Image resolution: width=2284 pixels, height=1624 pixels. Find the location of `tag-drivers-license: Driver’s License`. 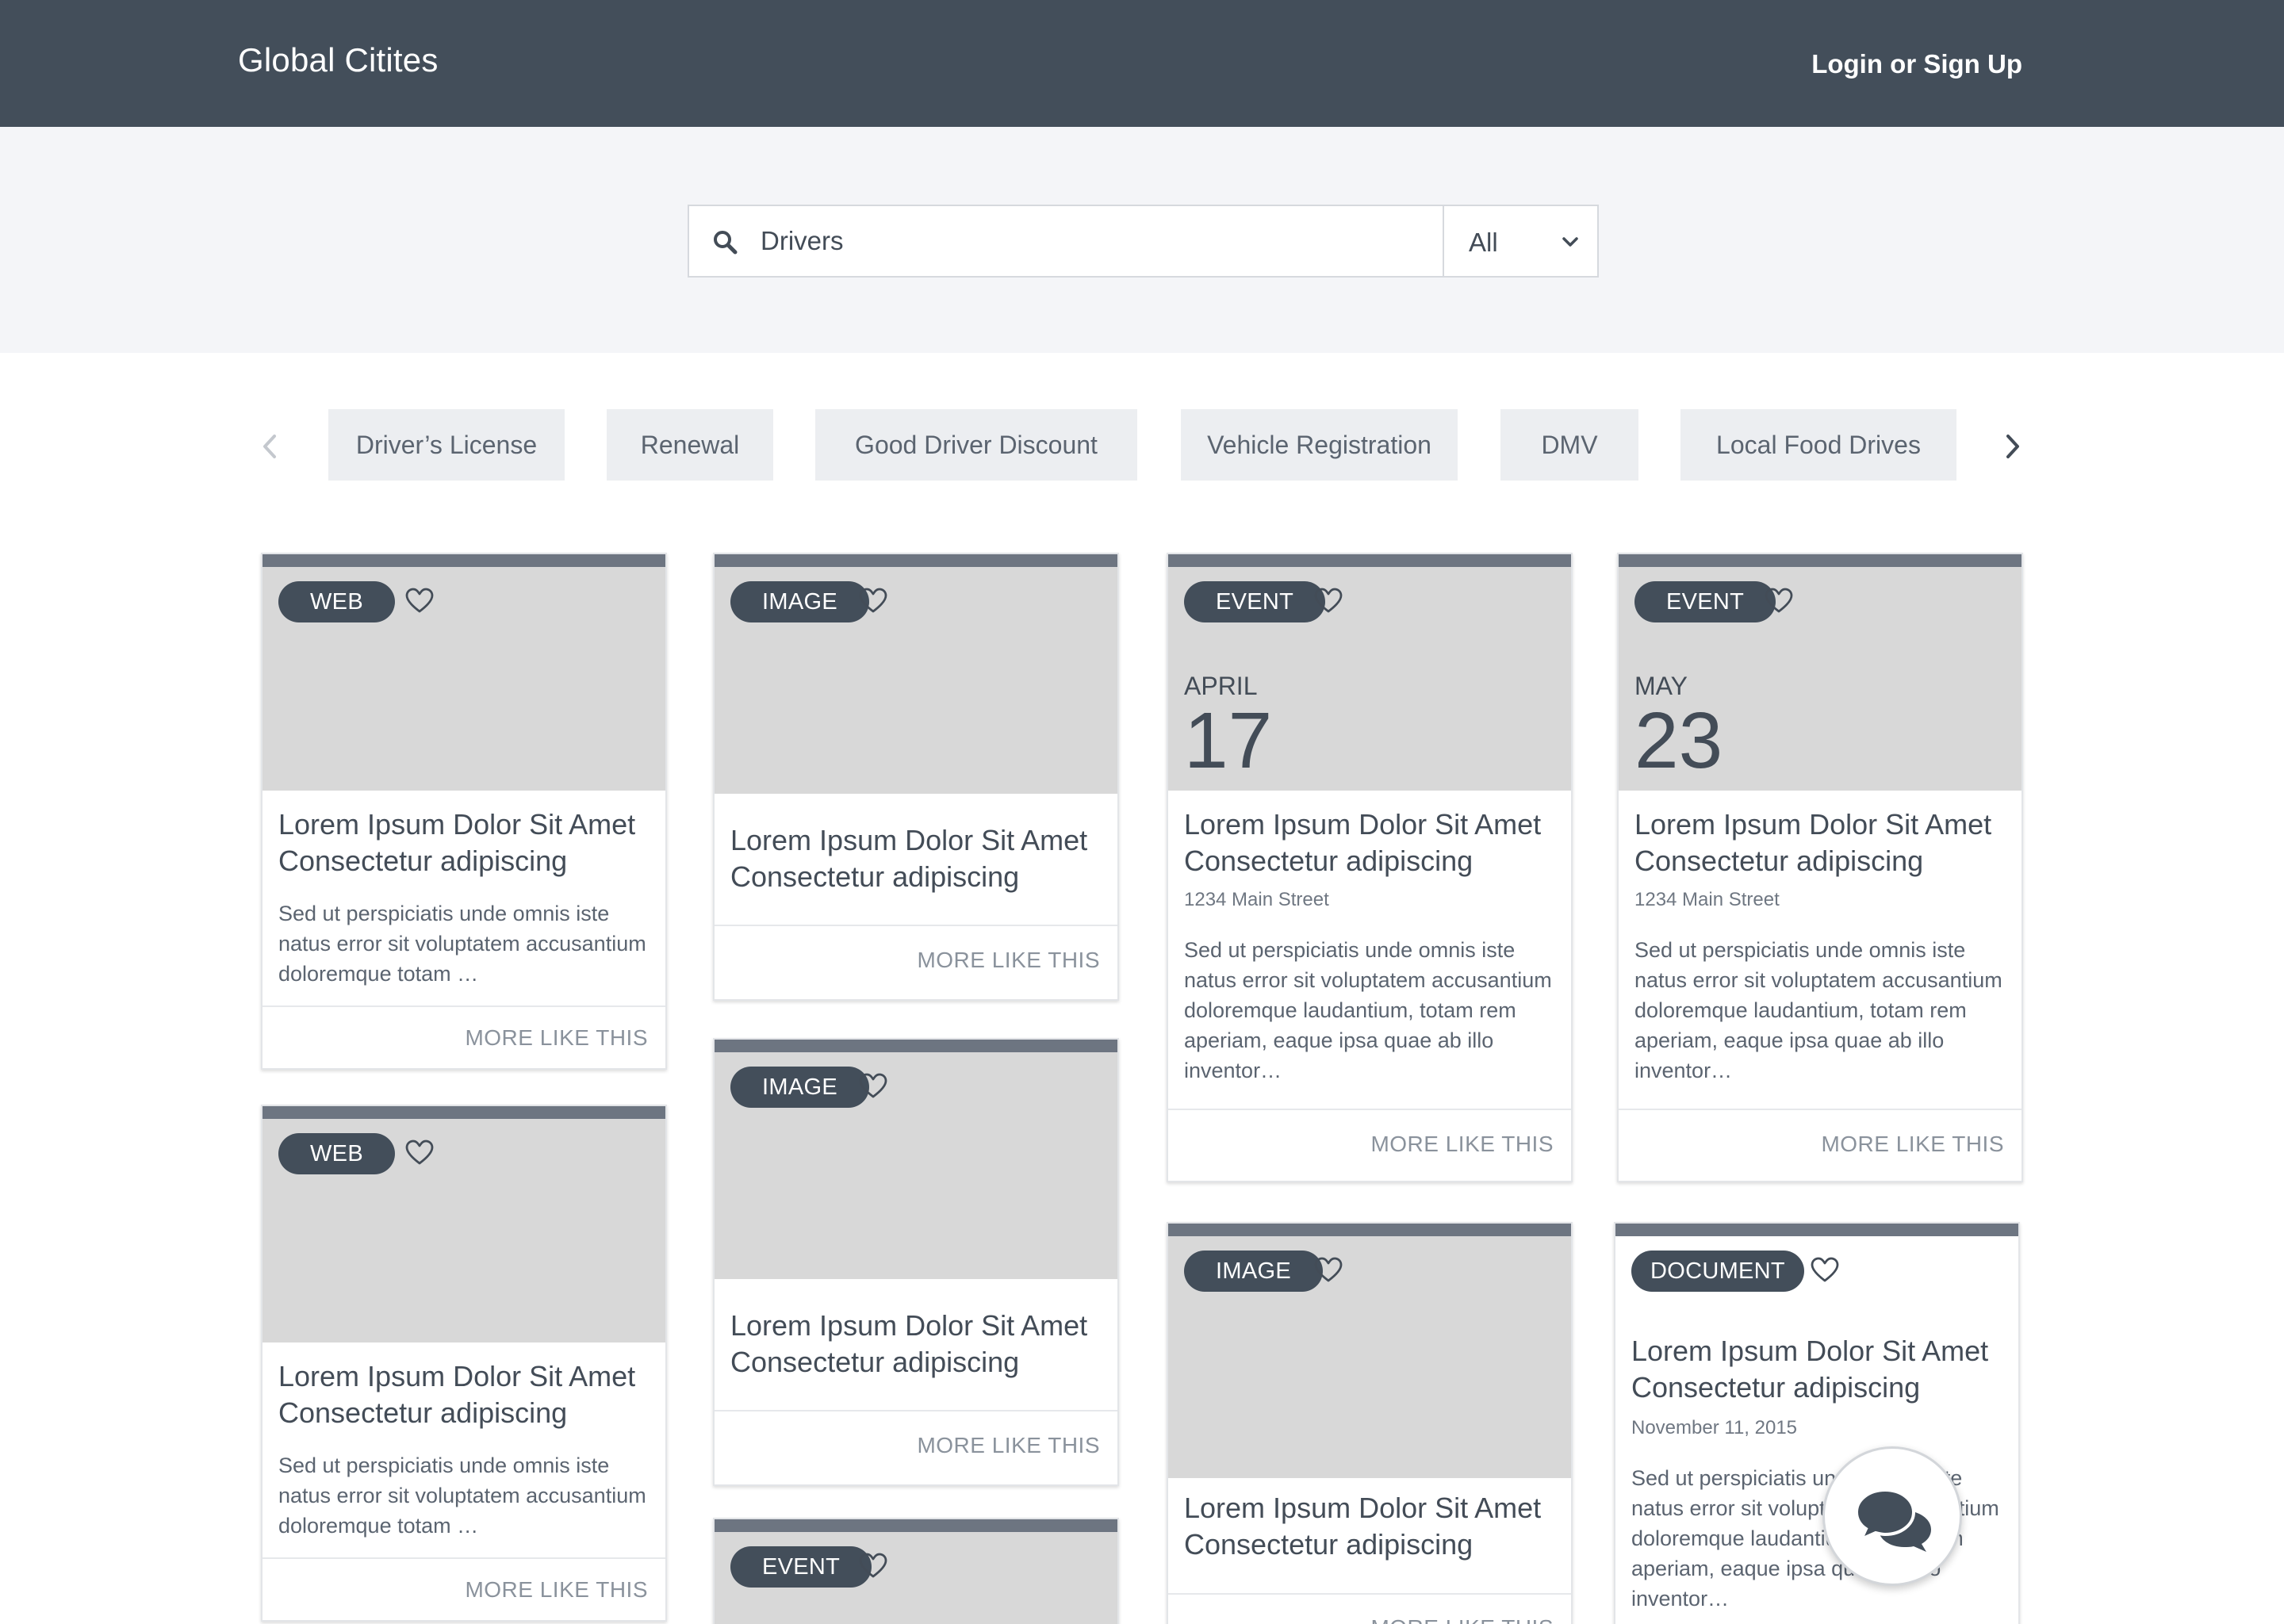

tag-drivers-license: Driver’s License is located at coordinates (446, 445).